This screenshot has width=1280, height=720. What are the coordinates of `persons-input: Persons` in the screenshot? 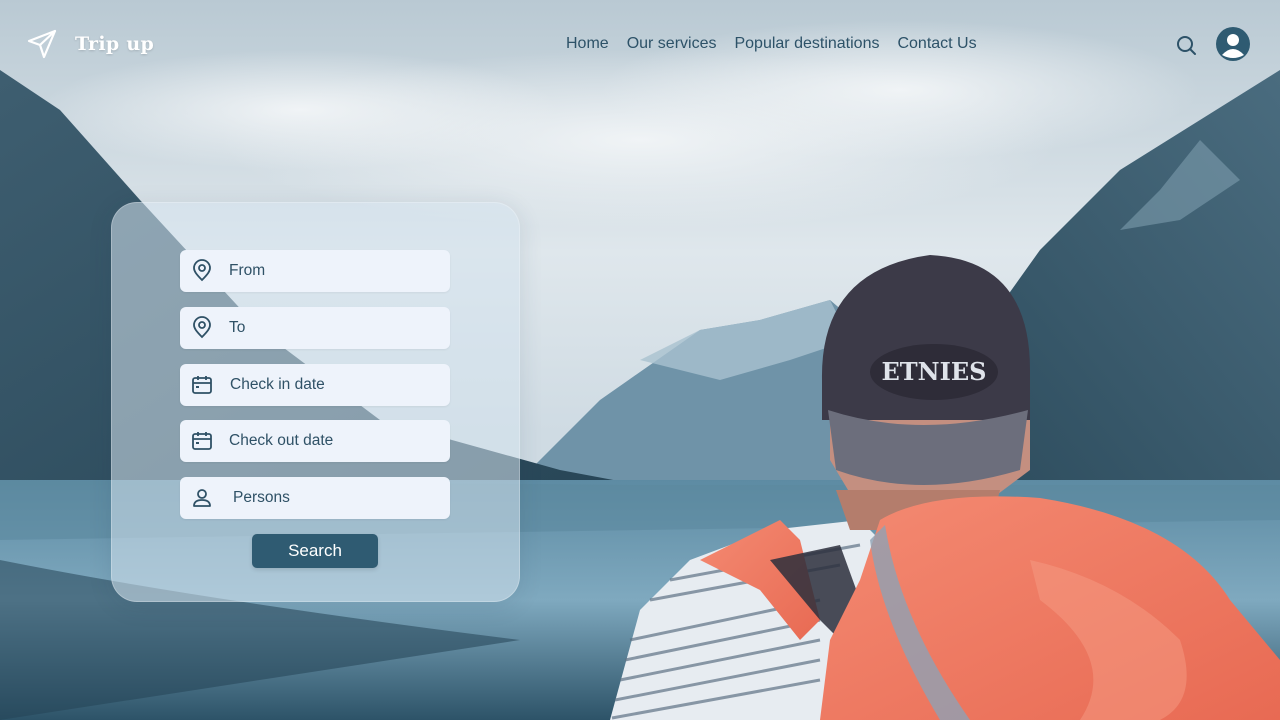 It's located at (315, 498).